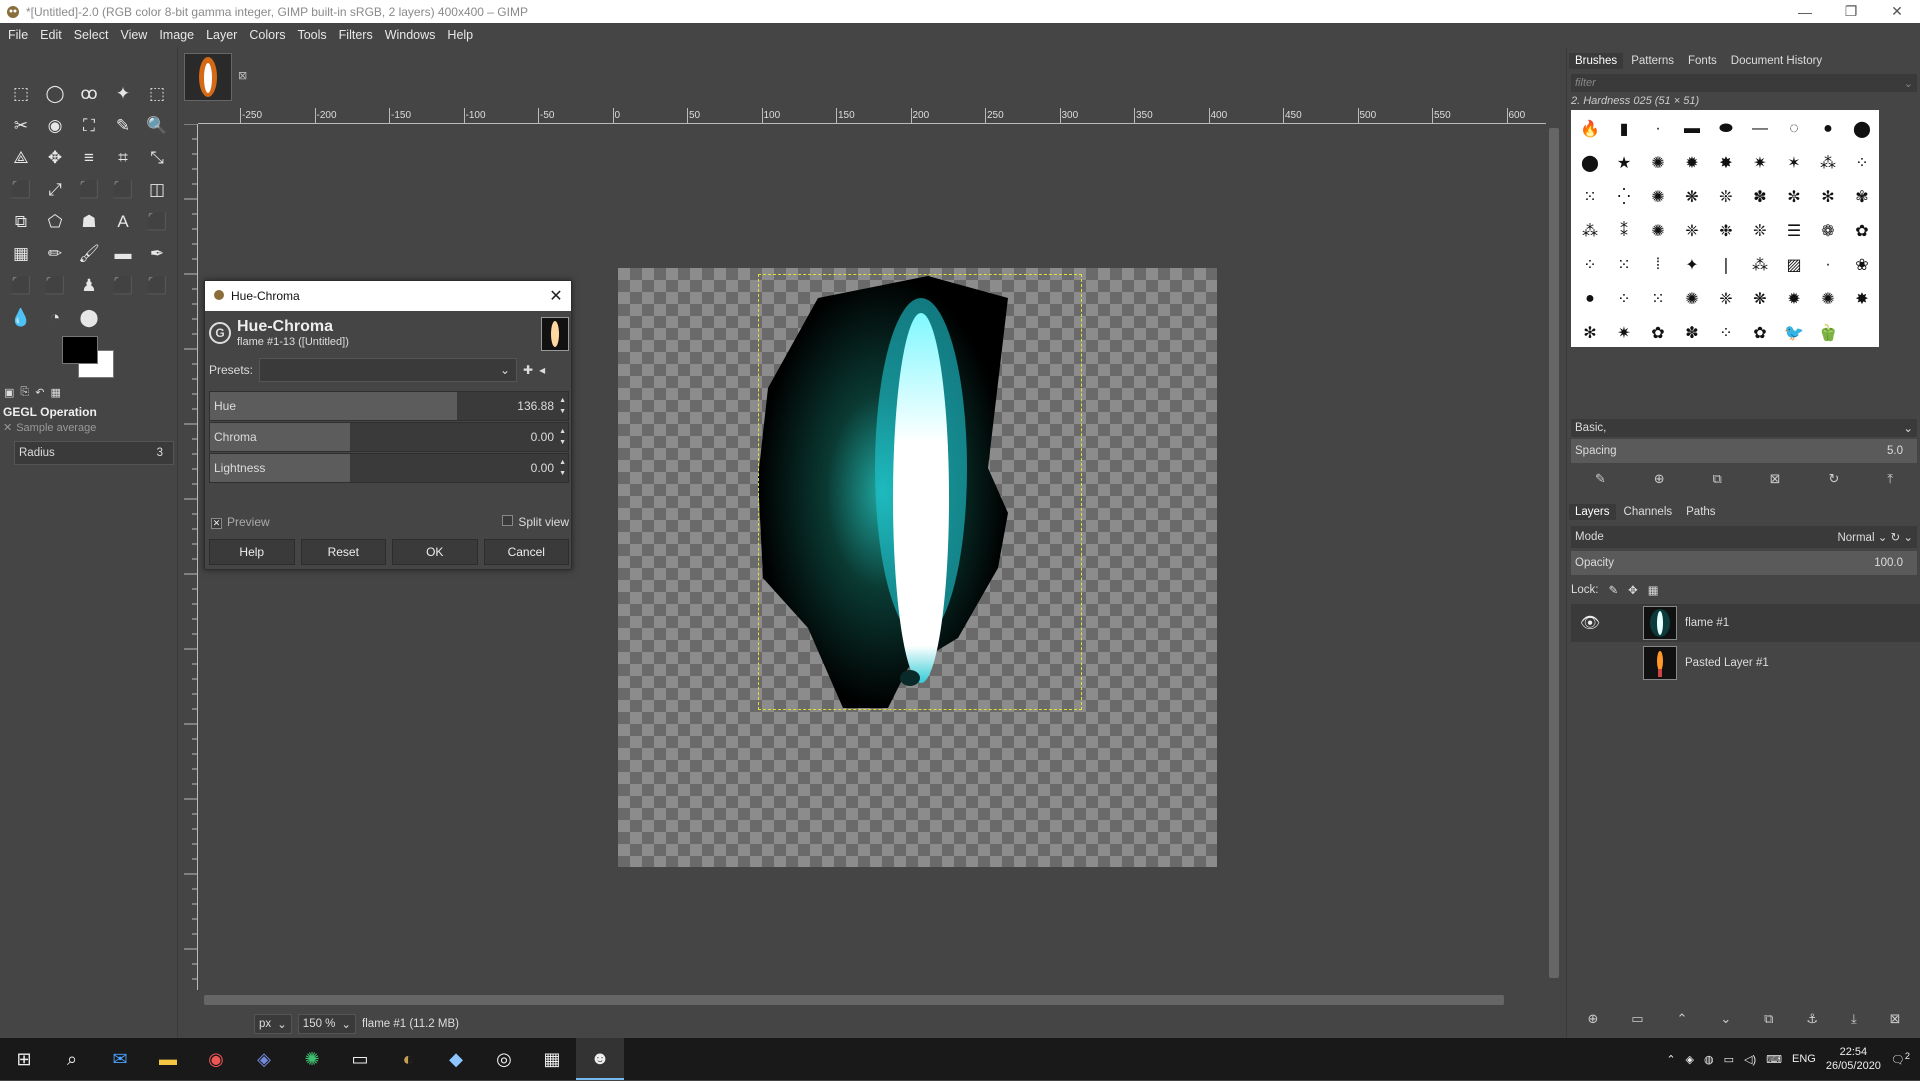  I want to click on menu-view: View, so click(133, 35).